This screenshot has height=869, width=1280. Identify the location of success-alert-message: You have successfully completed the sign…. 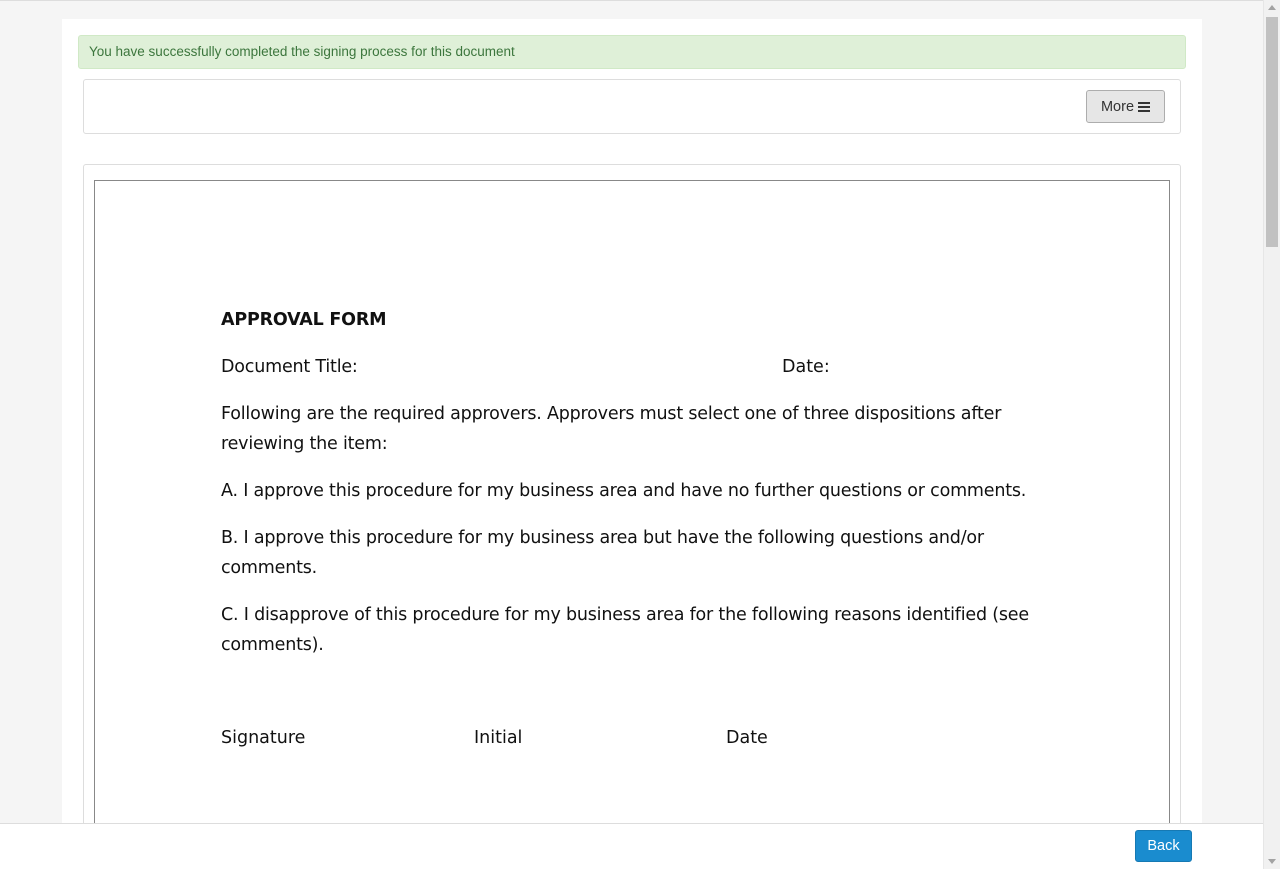
(302, 51).